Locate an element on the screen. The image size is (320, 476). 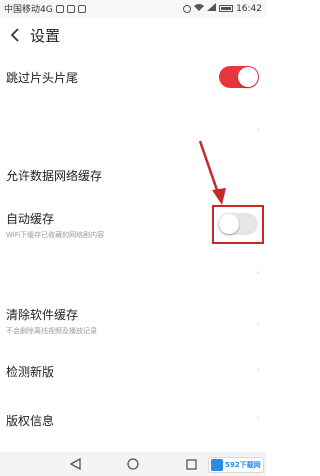
square-recents-icon is located at coordinates (191, 464).